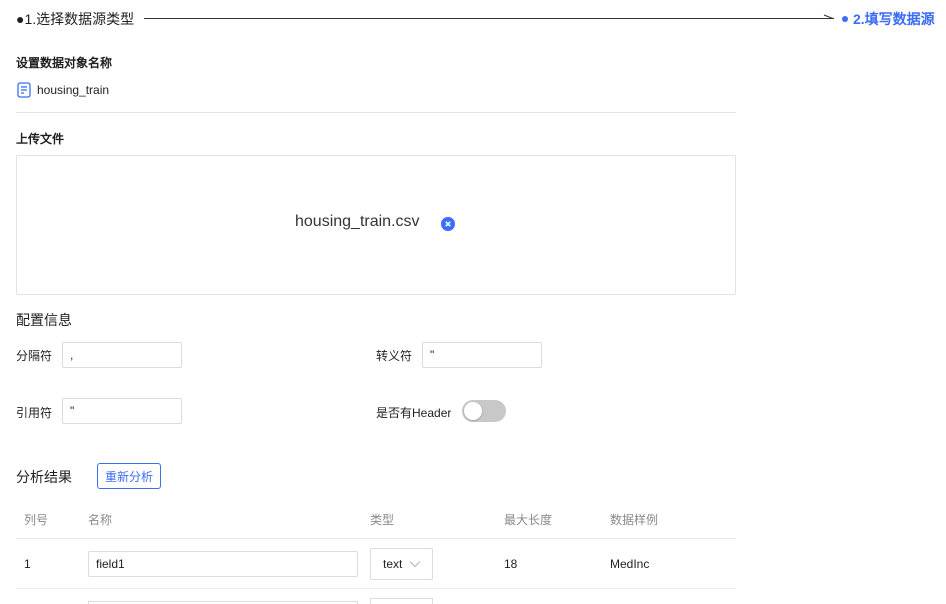  I want to click on remove-file-icon, so click(448, 224).